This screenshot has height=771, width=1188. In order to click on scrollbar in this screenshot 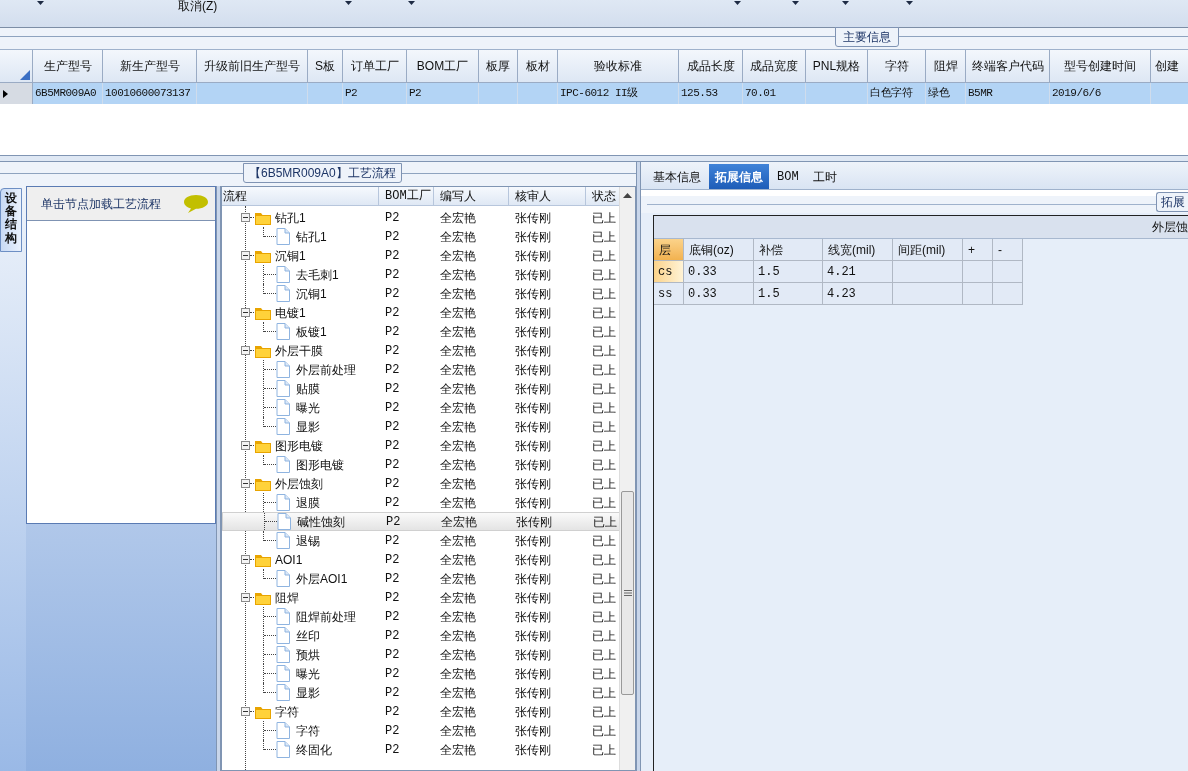, I will do `click(627, 478)`.